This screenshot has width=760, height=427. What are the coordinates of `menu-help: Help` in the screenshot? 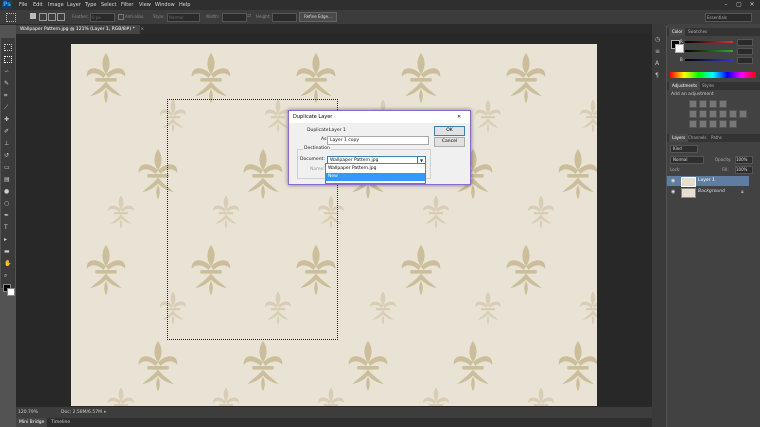 It's located at (184, 5).